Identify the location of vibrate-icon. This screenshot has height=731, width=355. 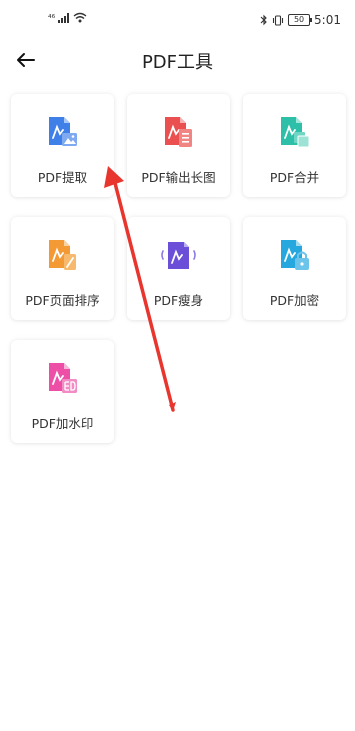
(278, 20).